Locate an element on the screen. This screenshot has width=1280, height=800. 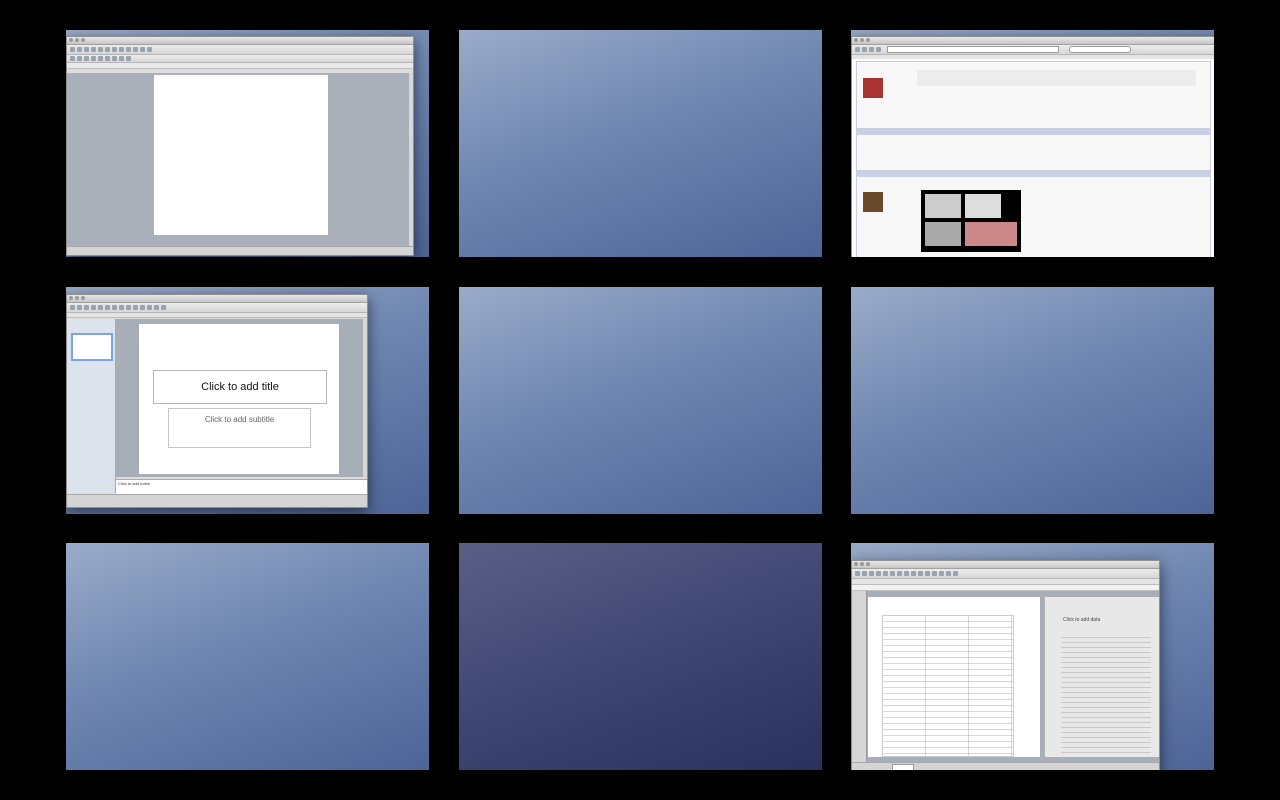
search-field is located at coordinates (1100, 49).